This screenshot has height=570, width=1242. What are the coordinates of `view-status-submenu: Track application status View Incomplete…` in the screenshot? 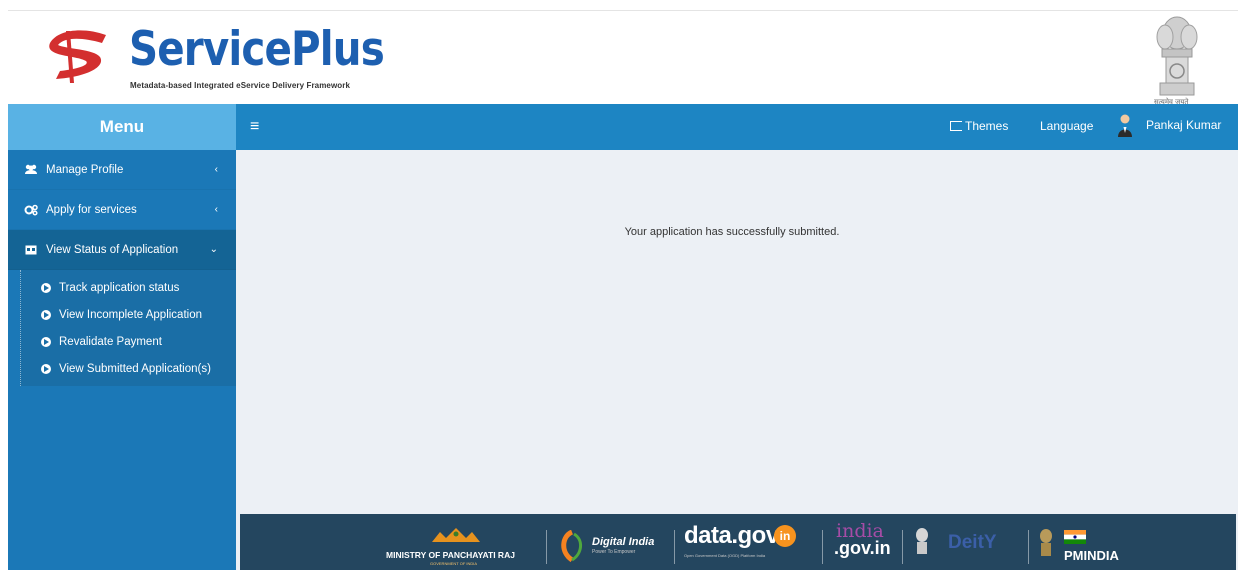 It's located at (128, 328).